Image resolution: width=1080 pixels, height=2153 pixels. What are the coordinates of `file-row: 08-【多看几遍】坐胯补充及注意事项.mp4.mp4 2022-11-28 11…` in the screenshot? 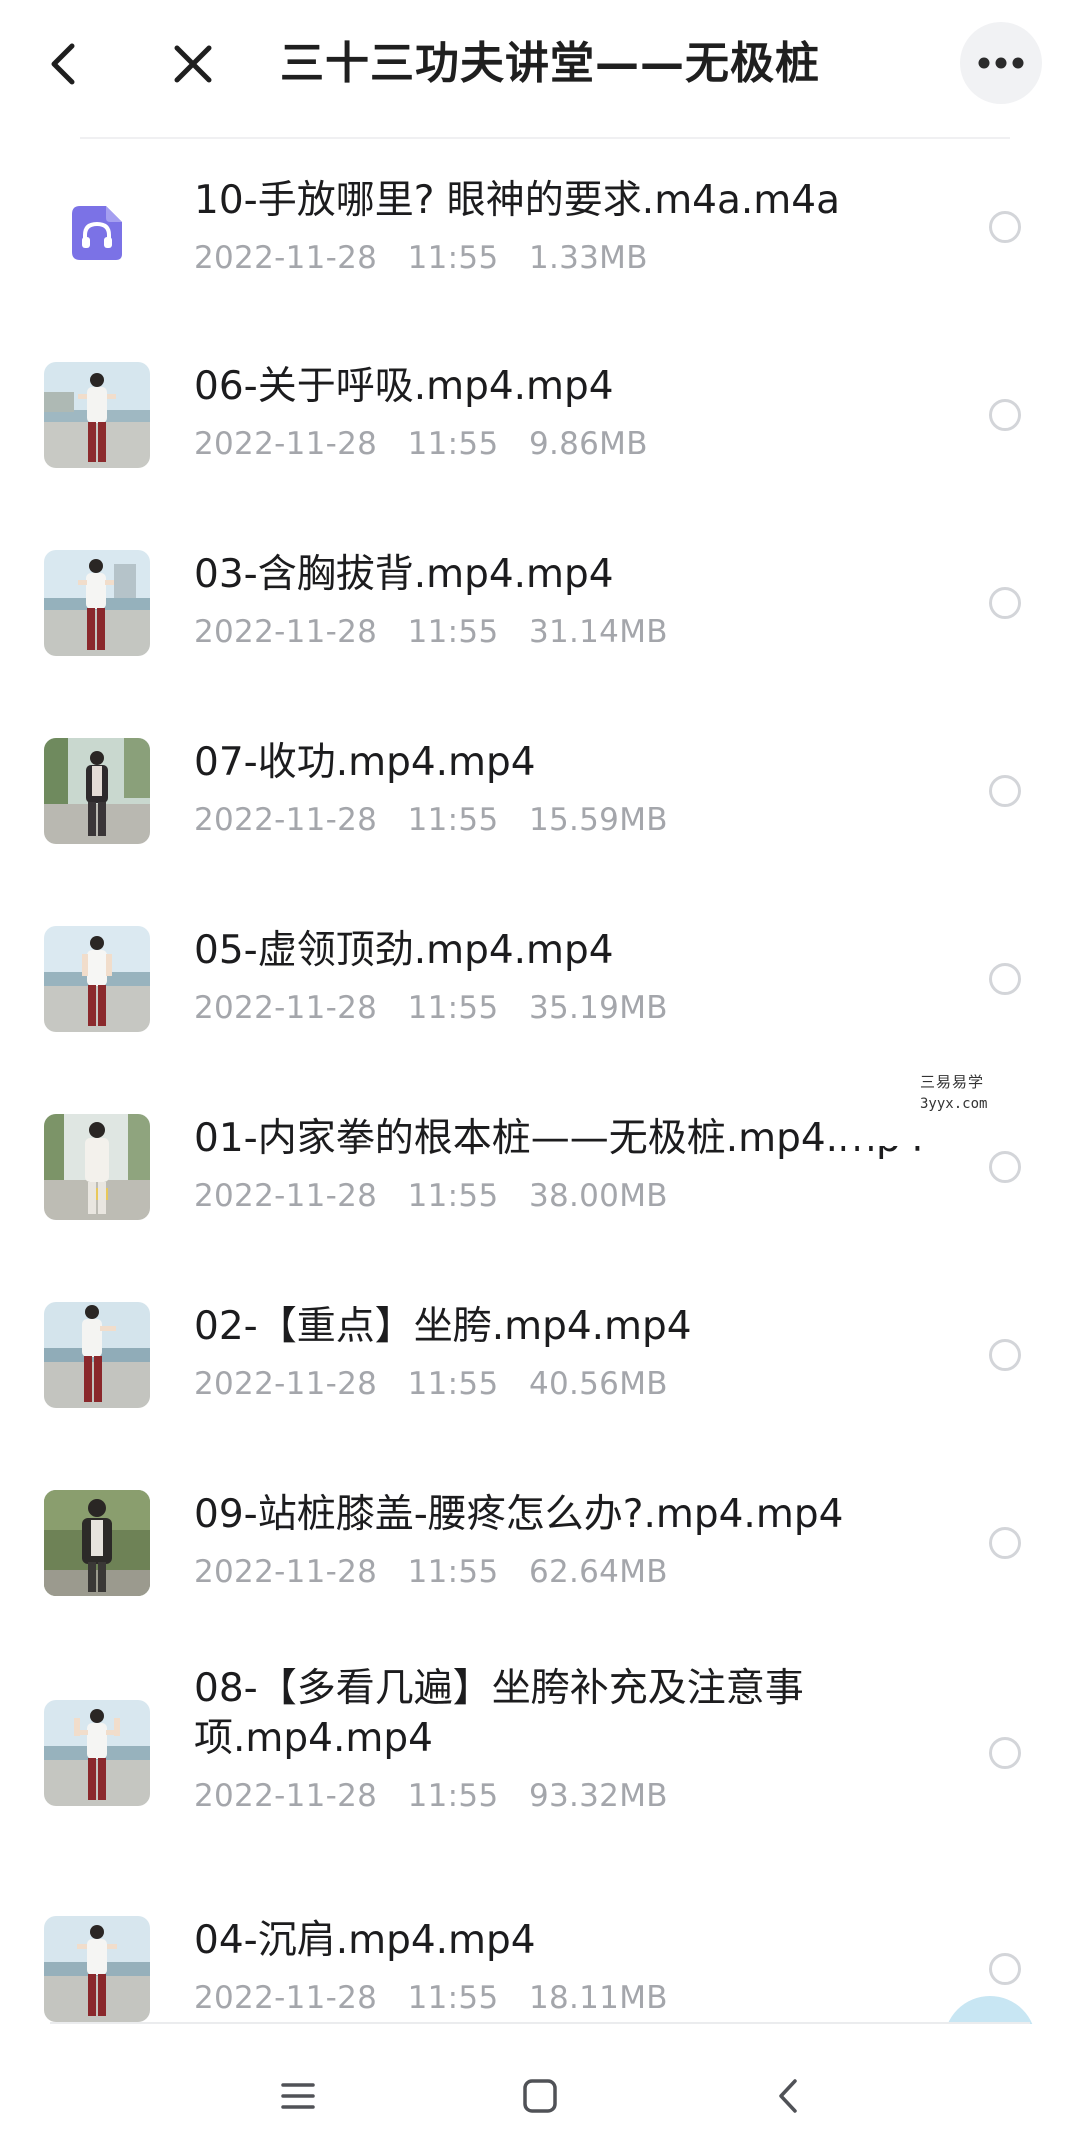 It's located at (540, 1761).